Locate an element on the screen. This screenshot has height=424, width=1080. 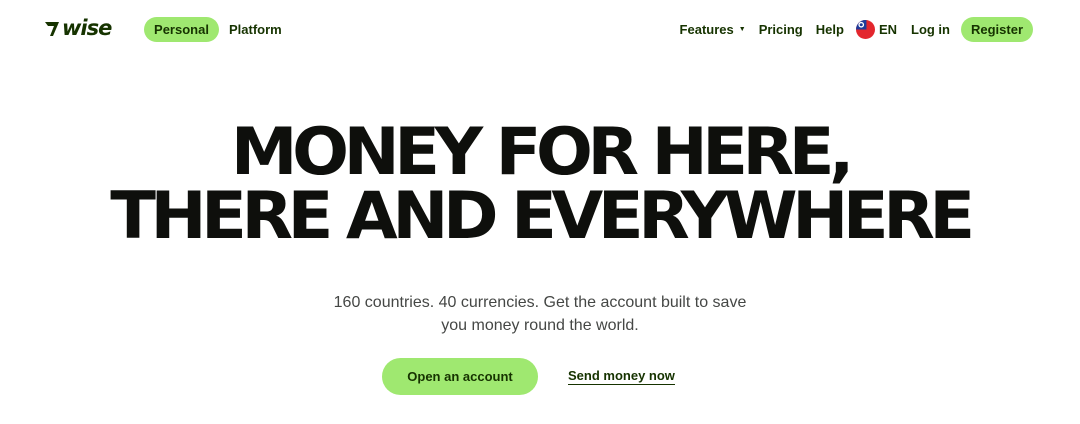
wise-logo: wise is located at coordinates (78, 28).